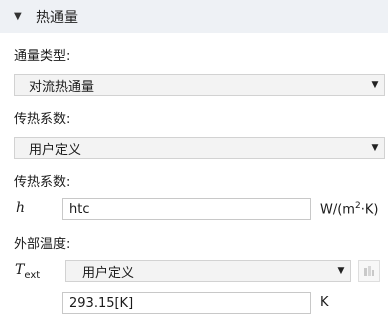 Image resolution: width=388 pixels, height=327 pixels. I want to click on htc-label: 传热系数:, so click(42, 182).